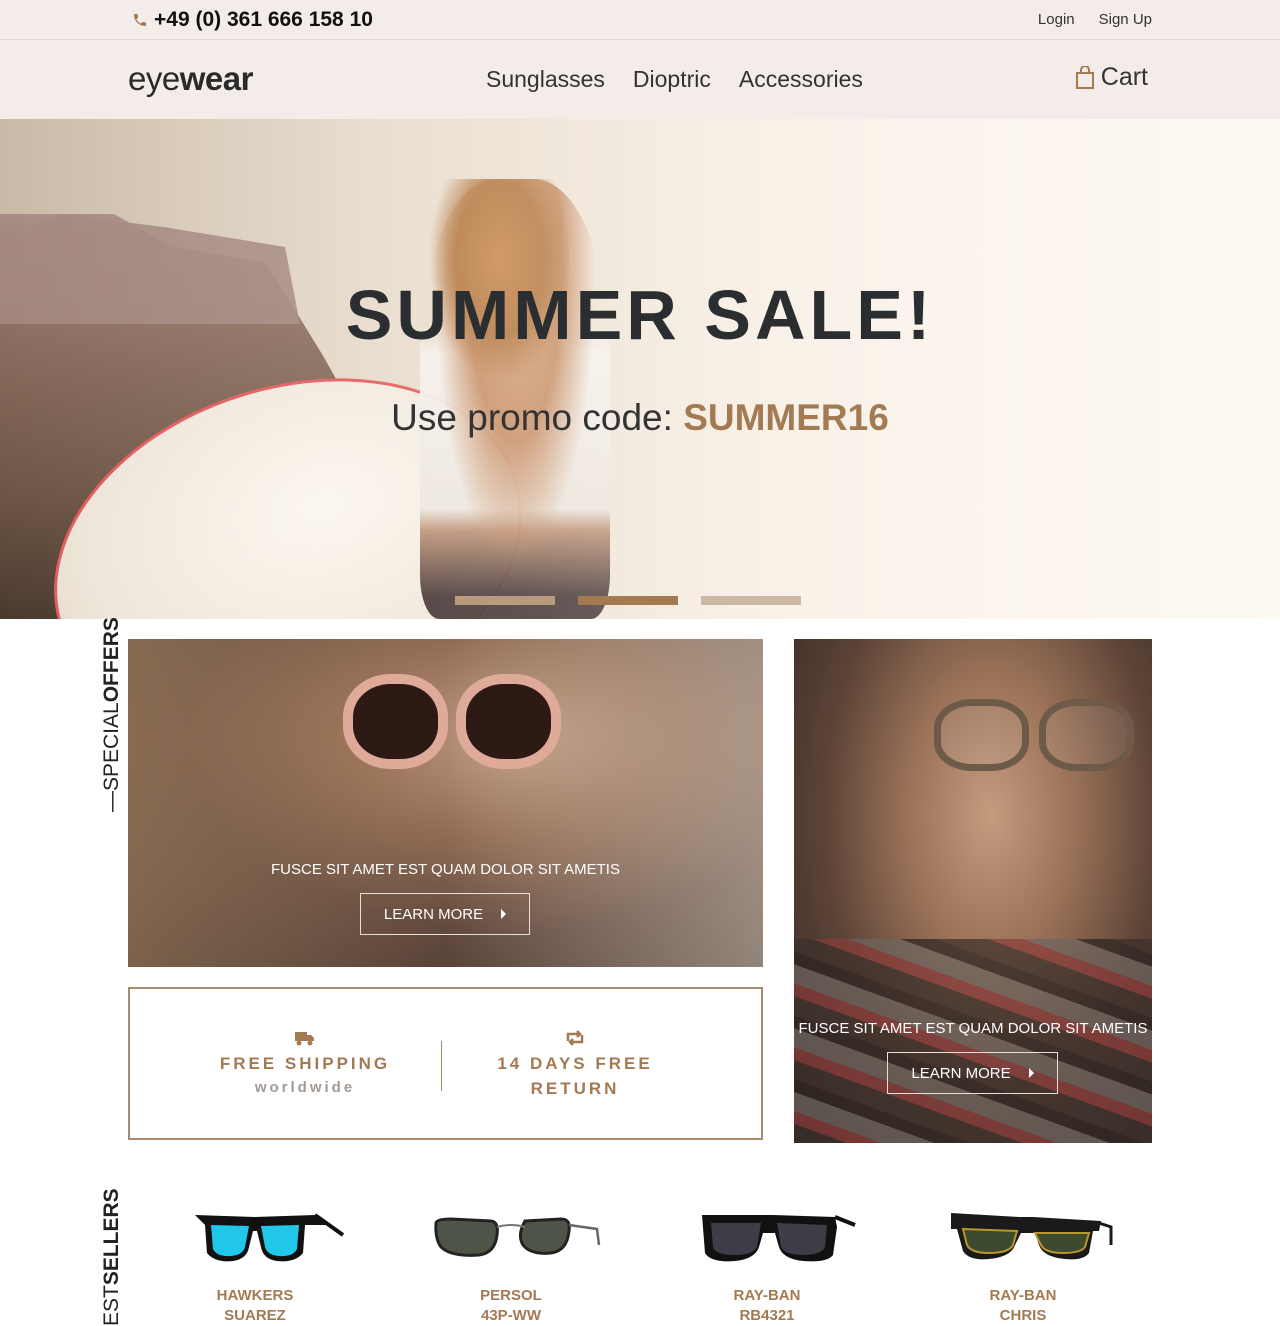  Describe the element at coordinates (786, 417) in the screenshot. I see `promo-code: SUMMER16` at that location.